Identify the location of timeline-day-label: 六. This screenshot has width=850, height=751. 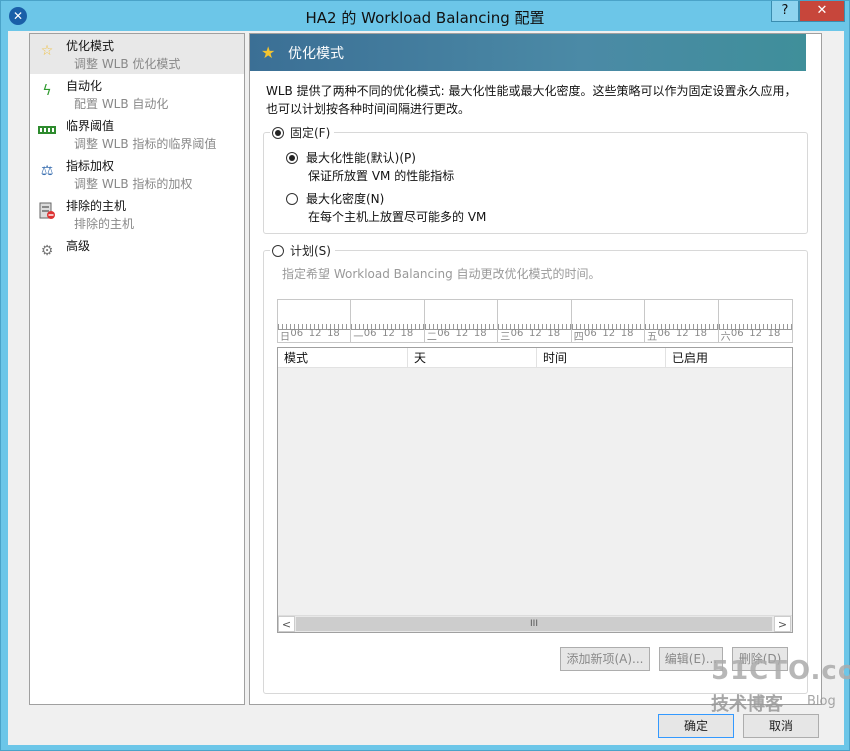
(725, 337).